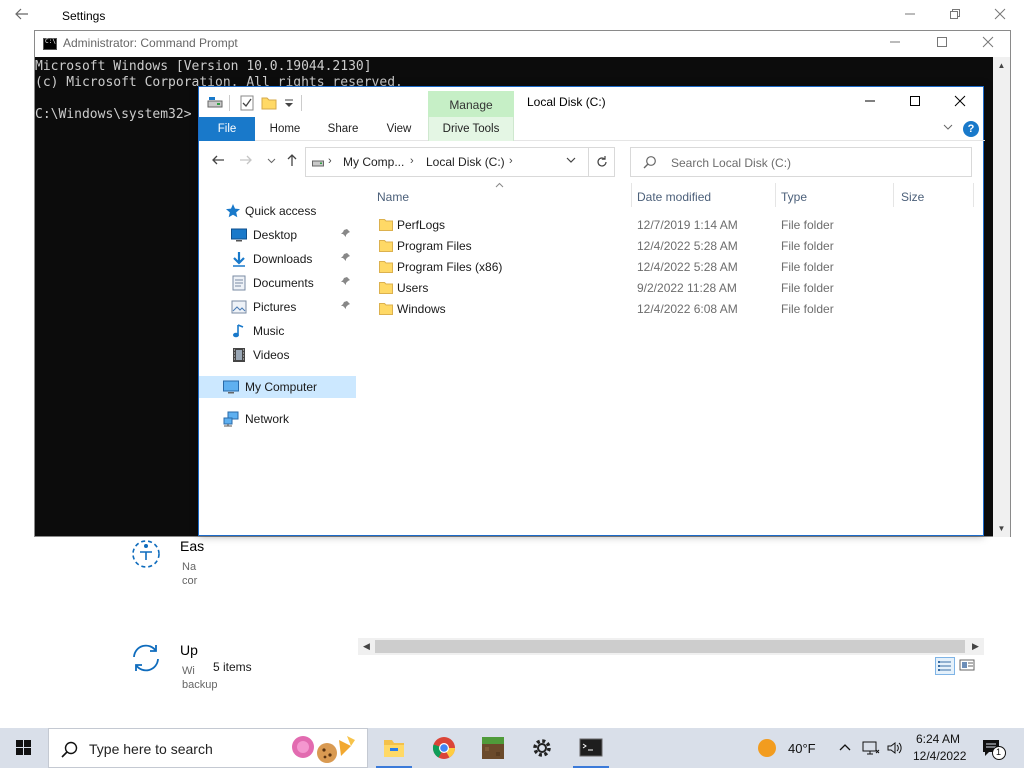 The height and width of the screenshot is (768, 1024). Describe the element at coordinates (910, 16) in the screenshot. I see `settings-minimize-button` at that location.